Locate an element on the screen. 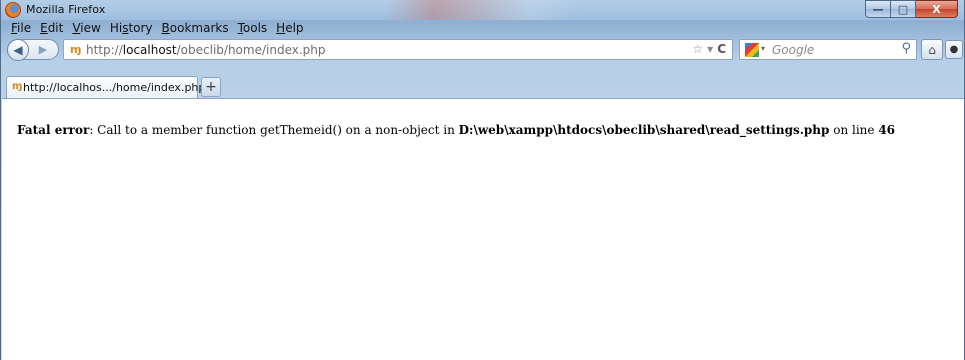  bookmark-star-icon: ☆ is located at coordinates (697, 49).